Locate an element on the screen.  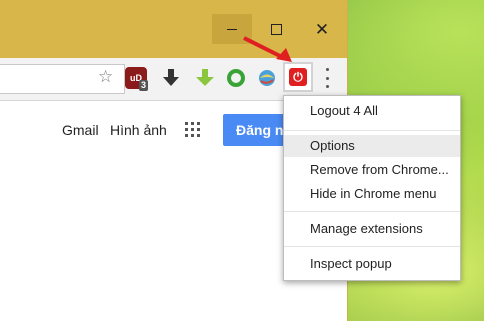
menu-item-hide-in-chrome-menu: Hide in Chrome menu is located at coordinates (372, 194).